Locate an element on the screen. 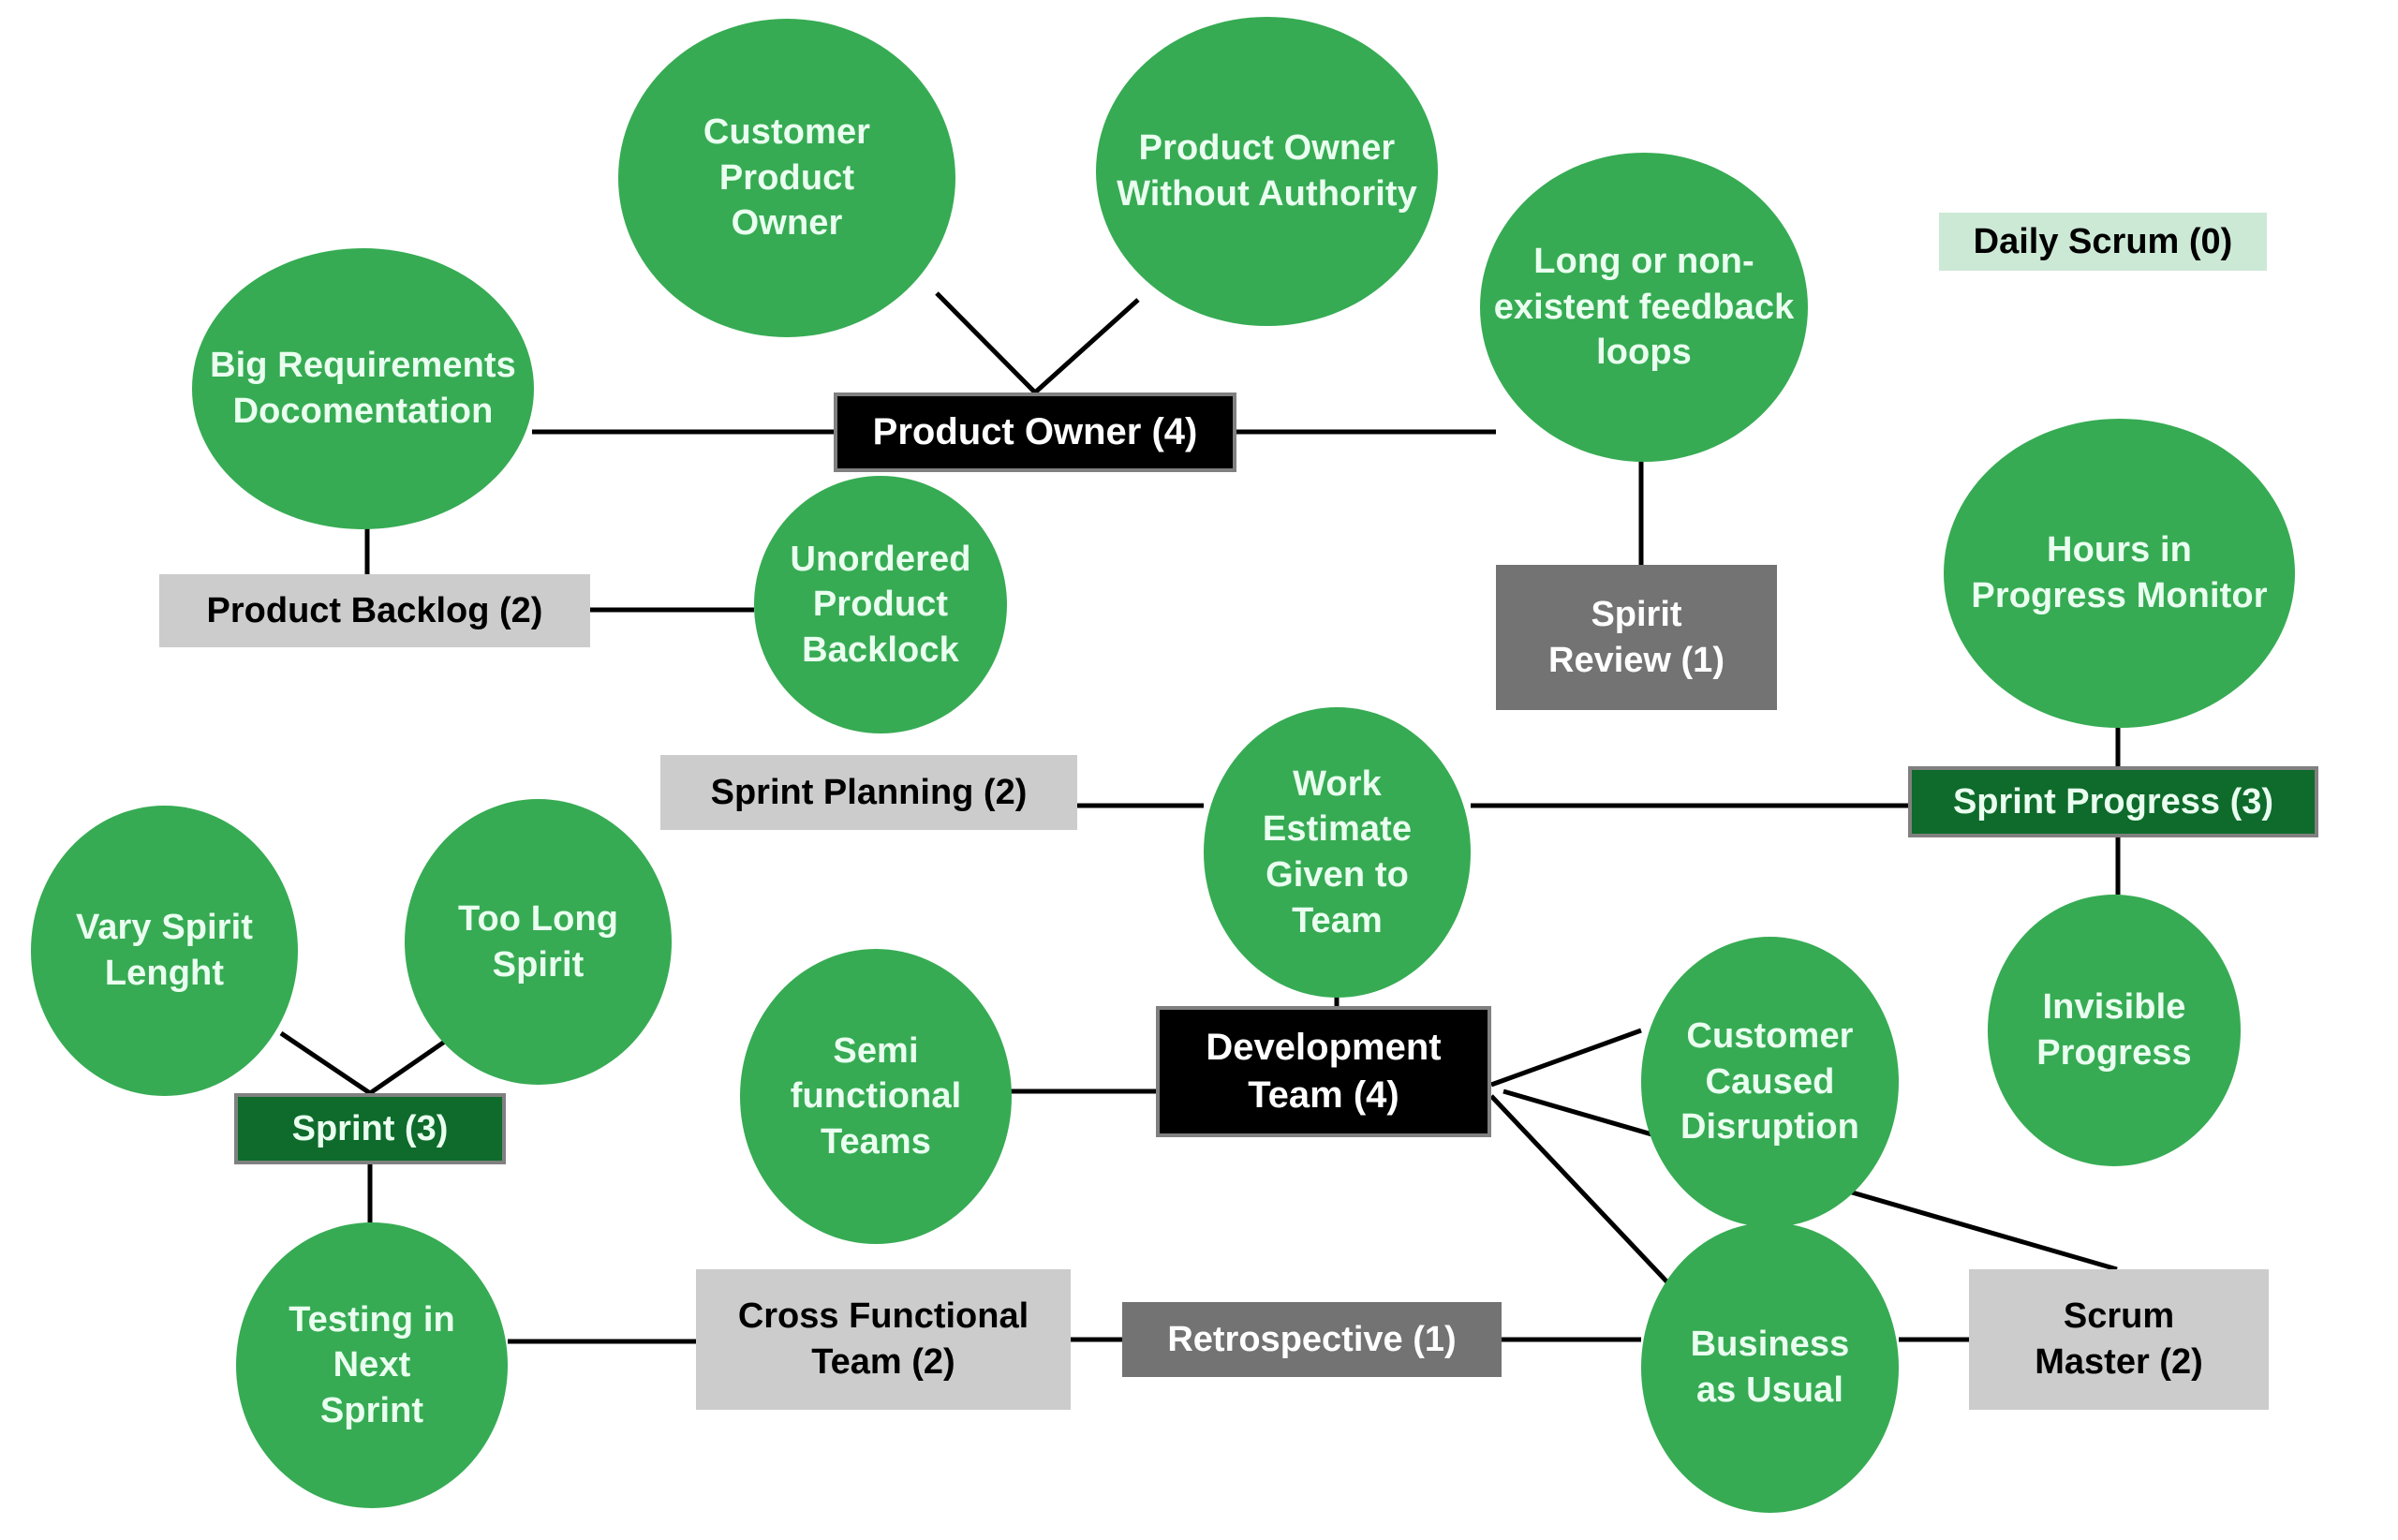 The image size is (2398, 1540). node-label-big_requirements: Big Requirements Docomentation is located at coordinates (363, 388).